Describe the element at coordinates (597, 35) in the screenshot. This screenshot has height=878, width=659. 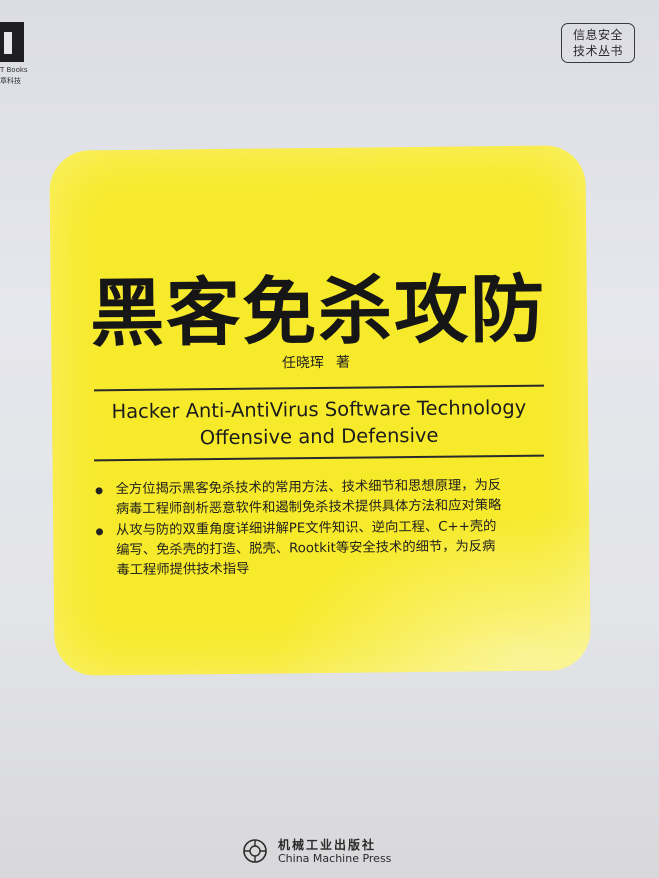
I see `series-badge-line1: 信息安全` at that location.